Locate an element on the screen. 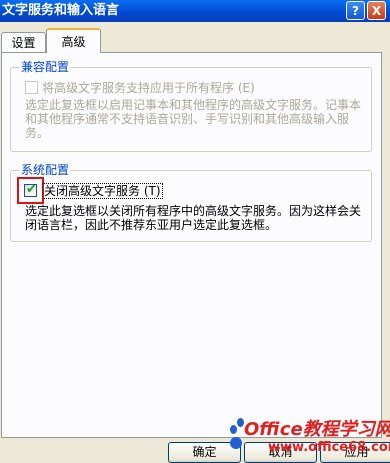 The image size is (390, 463). cancel-button: 取消 is located at coordinates (280, 452).